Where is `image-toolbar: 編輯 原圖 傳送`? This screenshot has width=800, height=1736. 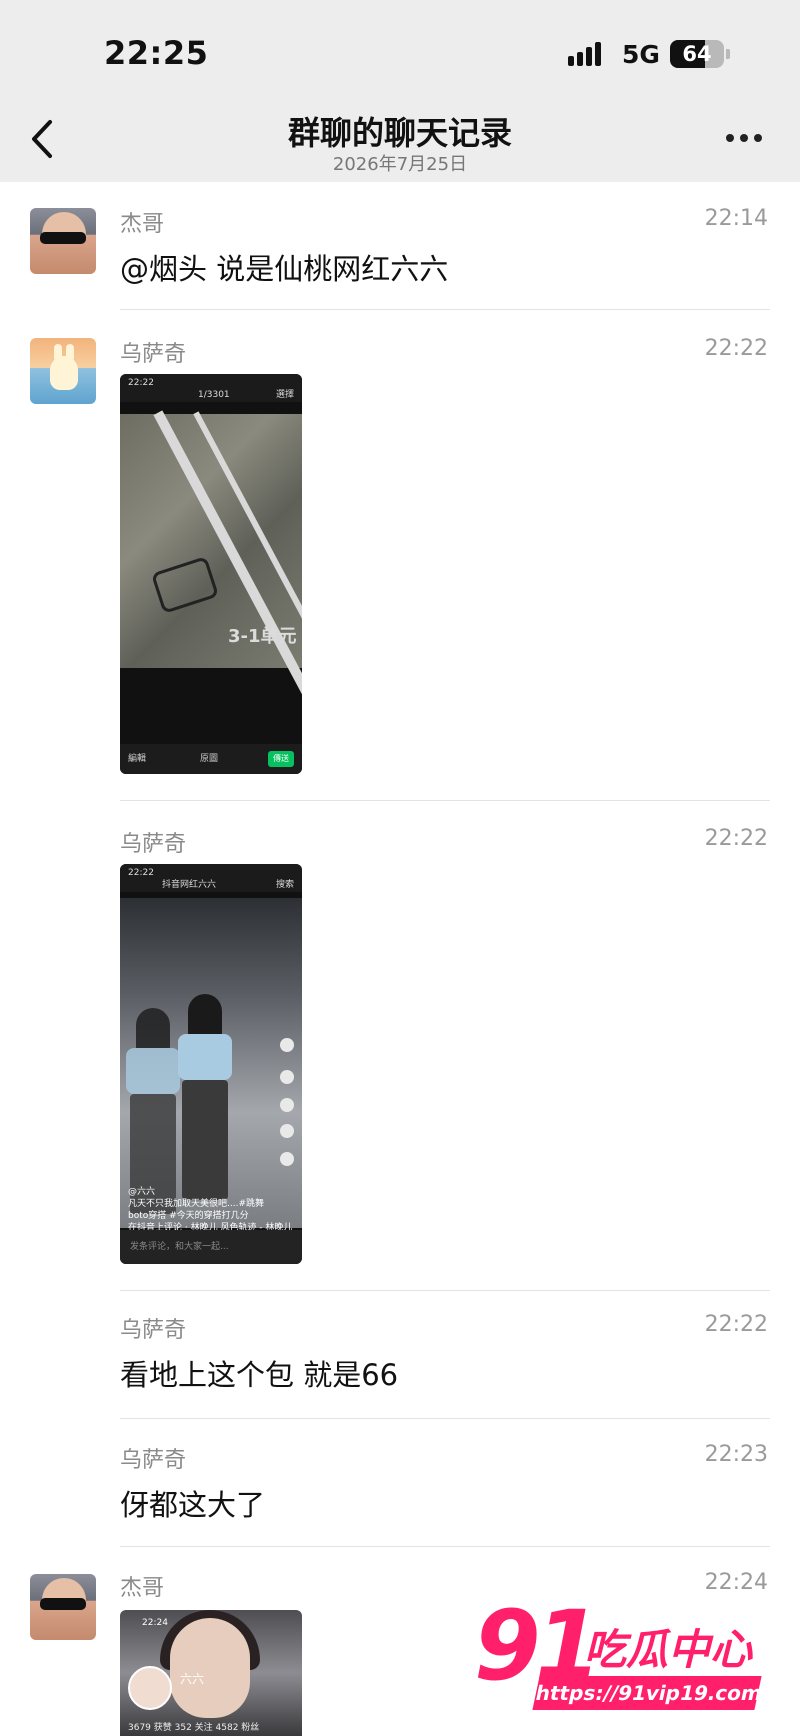
image-toolbar: 編輯 原圖 傳送 is located at coordinates (211, 759).